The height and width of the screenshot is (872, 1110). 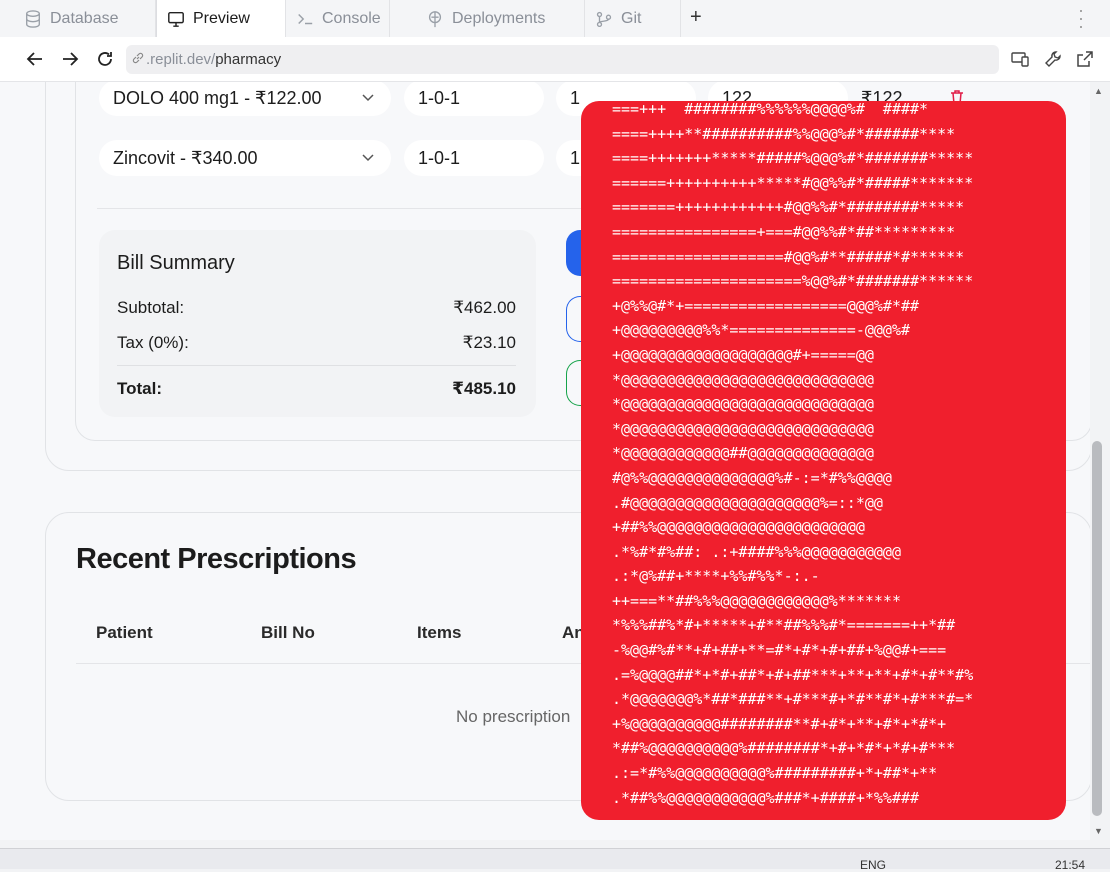 I want to click on tax-value: ₹23.10, so click(x=489, y=342).